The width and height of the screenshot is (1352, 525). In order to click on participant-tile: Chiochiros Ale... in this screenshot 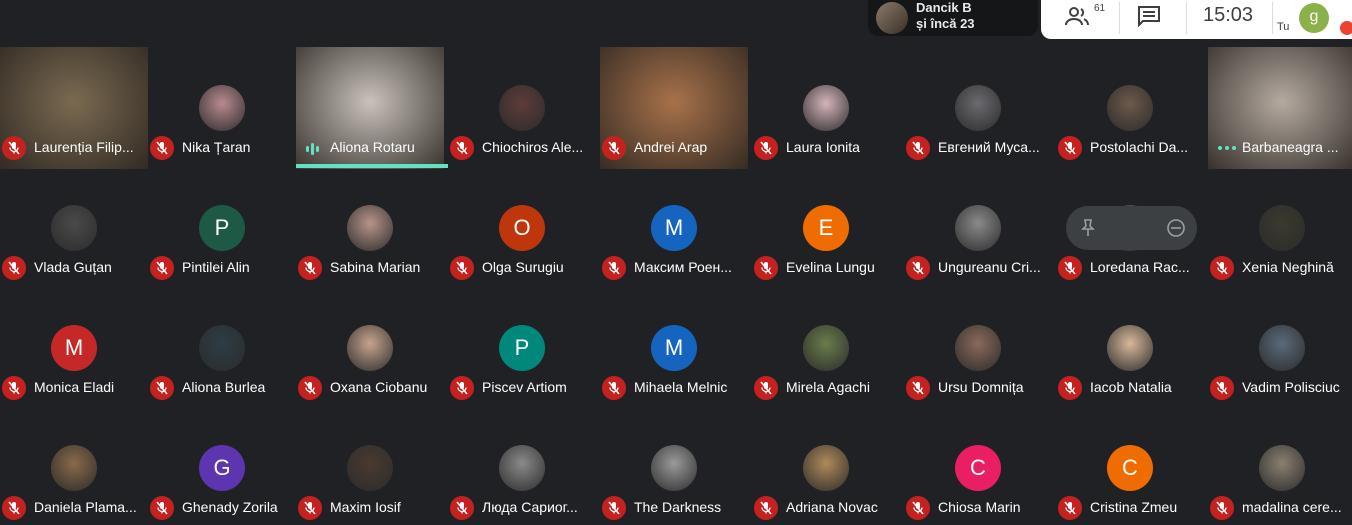, I will do `click(522, 106)`.